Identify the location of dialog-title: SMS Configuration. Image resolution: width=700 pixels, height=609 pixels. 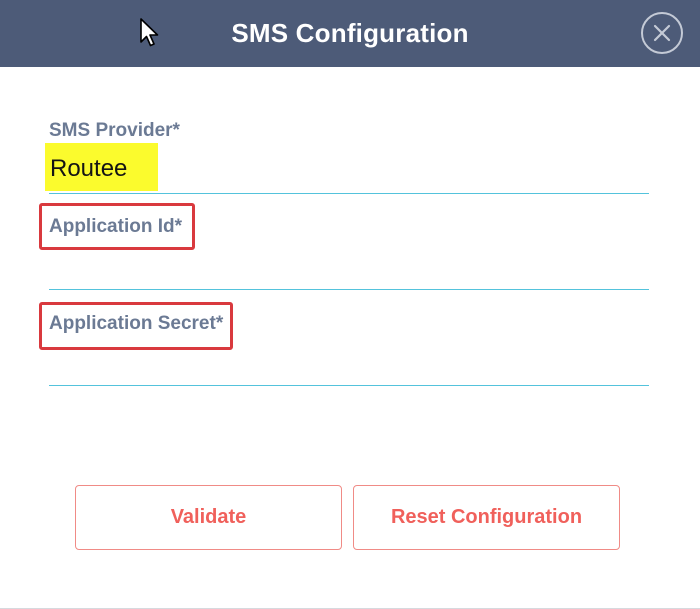
(350, 33).